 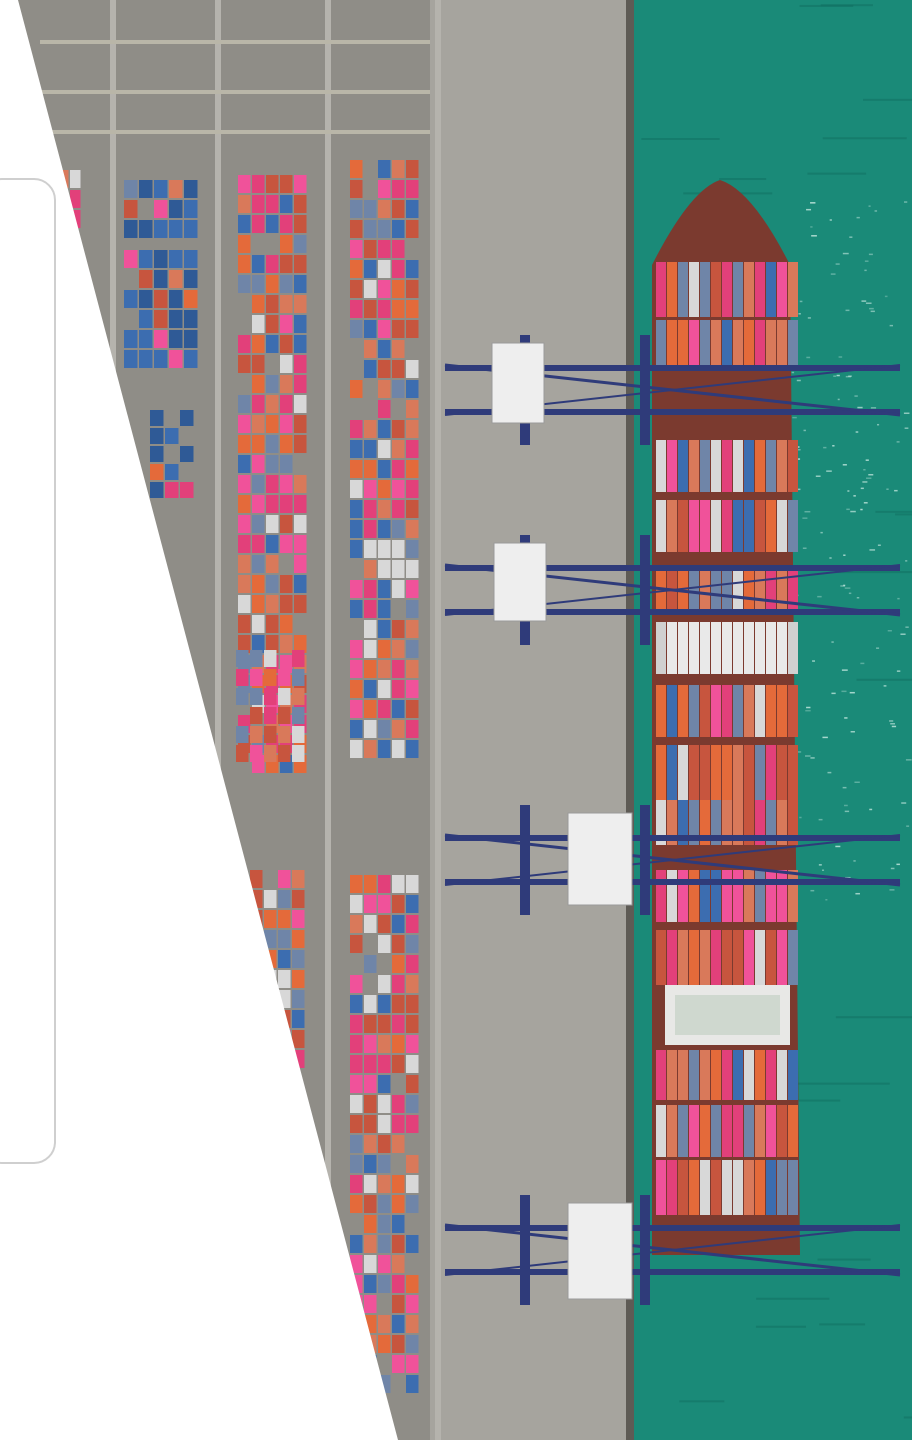 What do you see at coordinates (726, 717) in the screenshot?
I see `container-ship` at bounding box center [726, 717].